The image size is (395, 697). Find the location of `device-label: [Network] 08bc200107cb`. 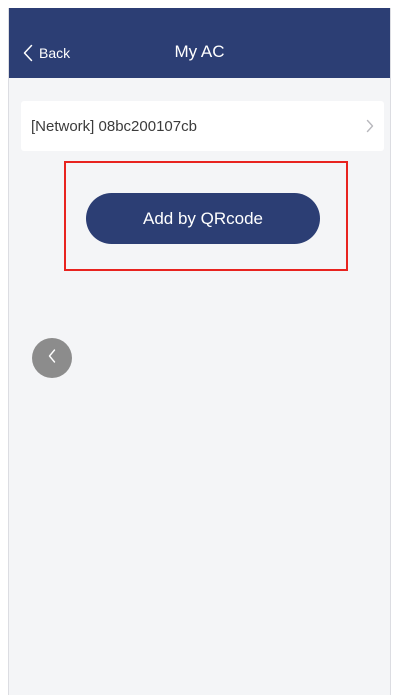

device-label: [Network] 08bc200107cb is located at coordinates (114, 126).